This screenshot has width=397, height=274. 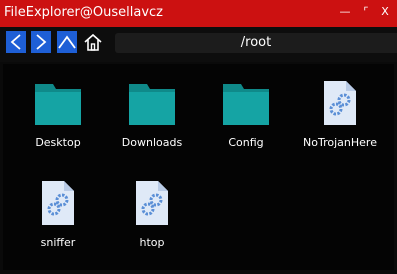 I want to click on minimize-button: —, so click(x=345, y=12).